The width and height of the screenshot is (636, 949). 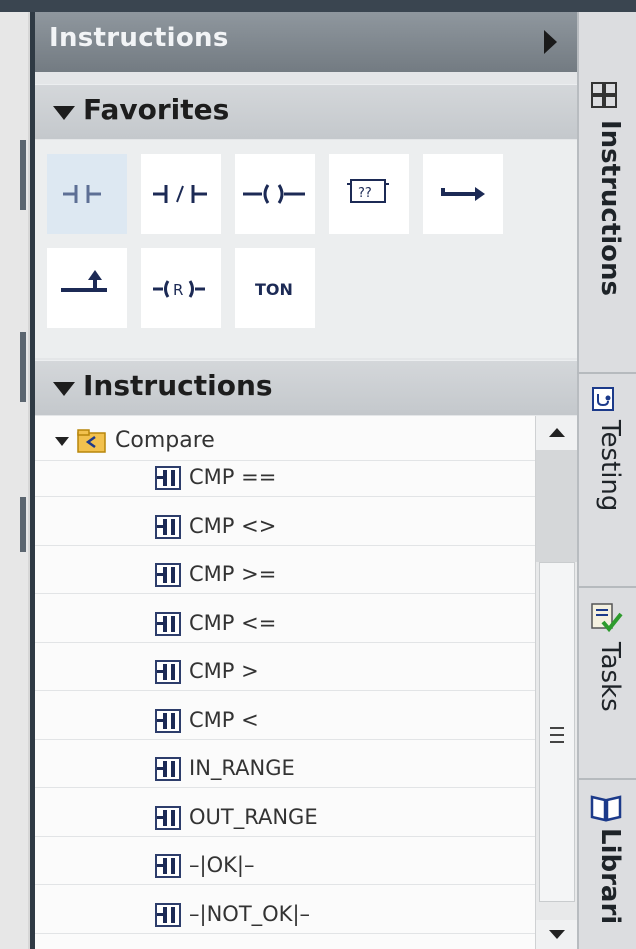 I want to click on tree-folder-compare: Compare, so click(x=285, y=442).